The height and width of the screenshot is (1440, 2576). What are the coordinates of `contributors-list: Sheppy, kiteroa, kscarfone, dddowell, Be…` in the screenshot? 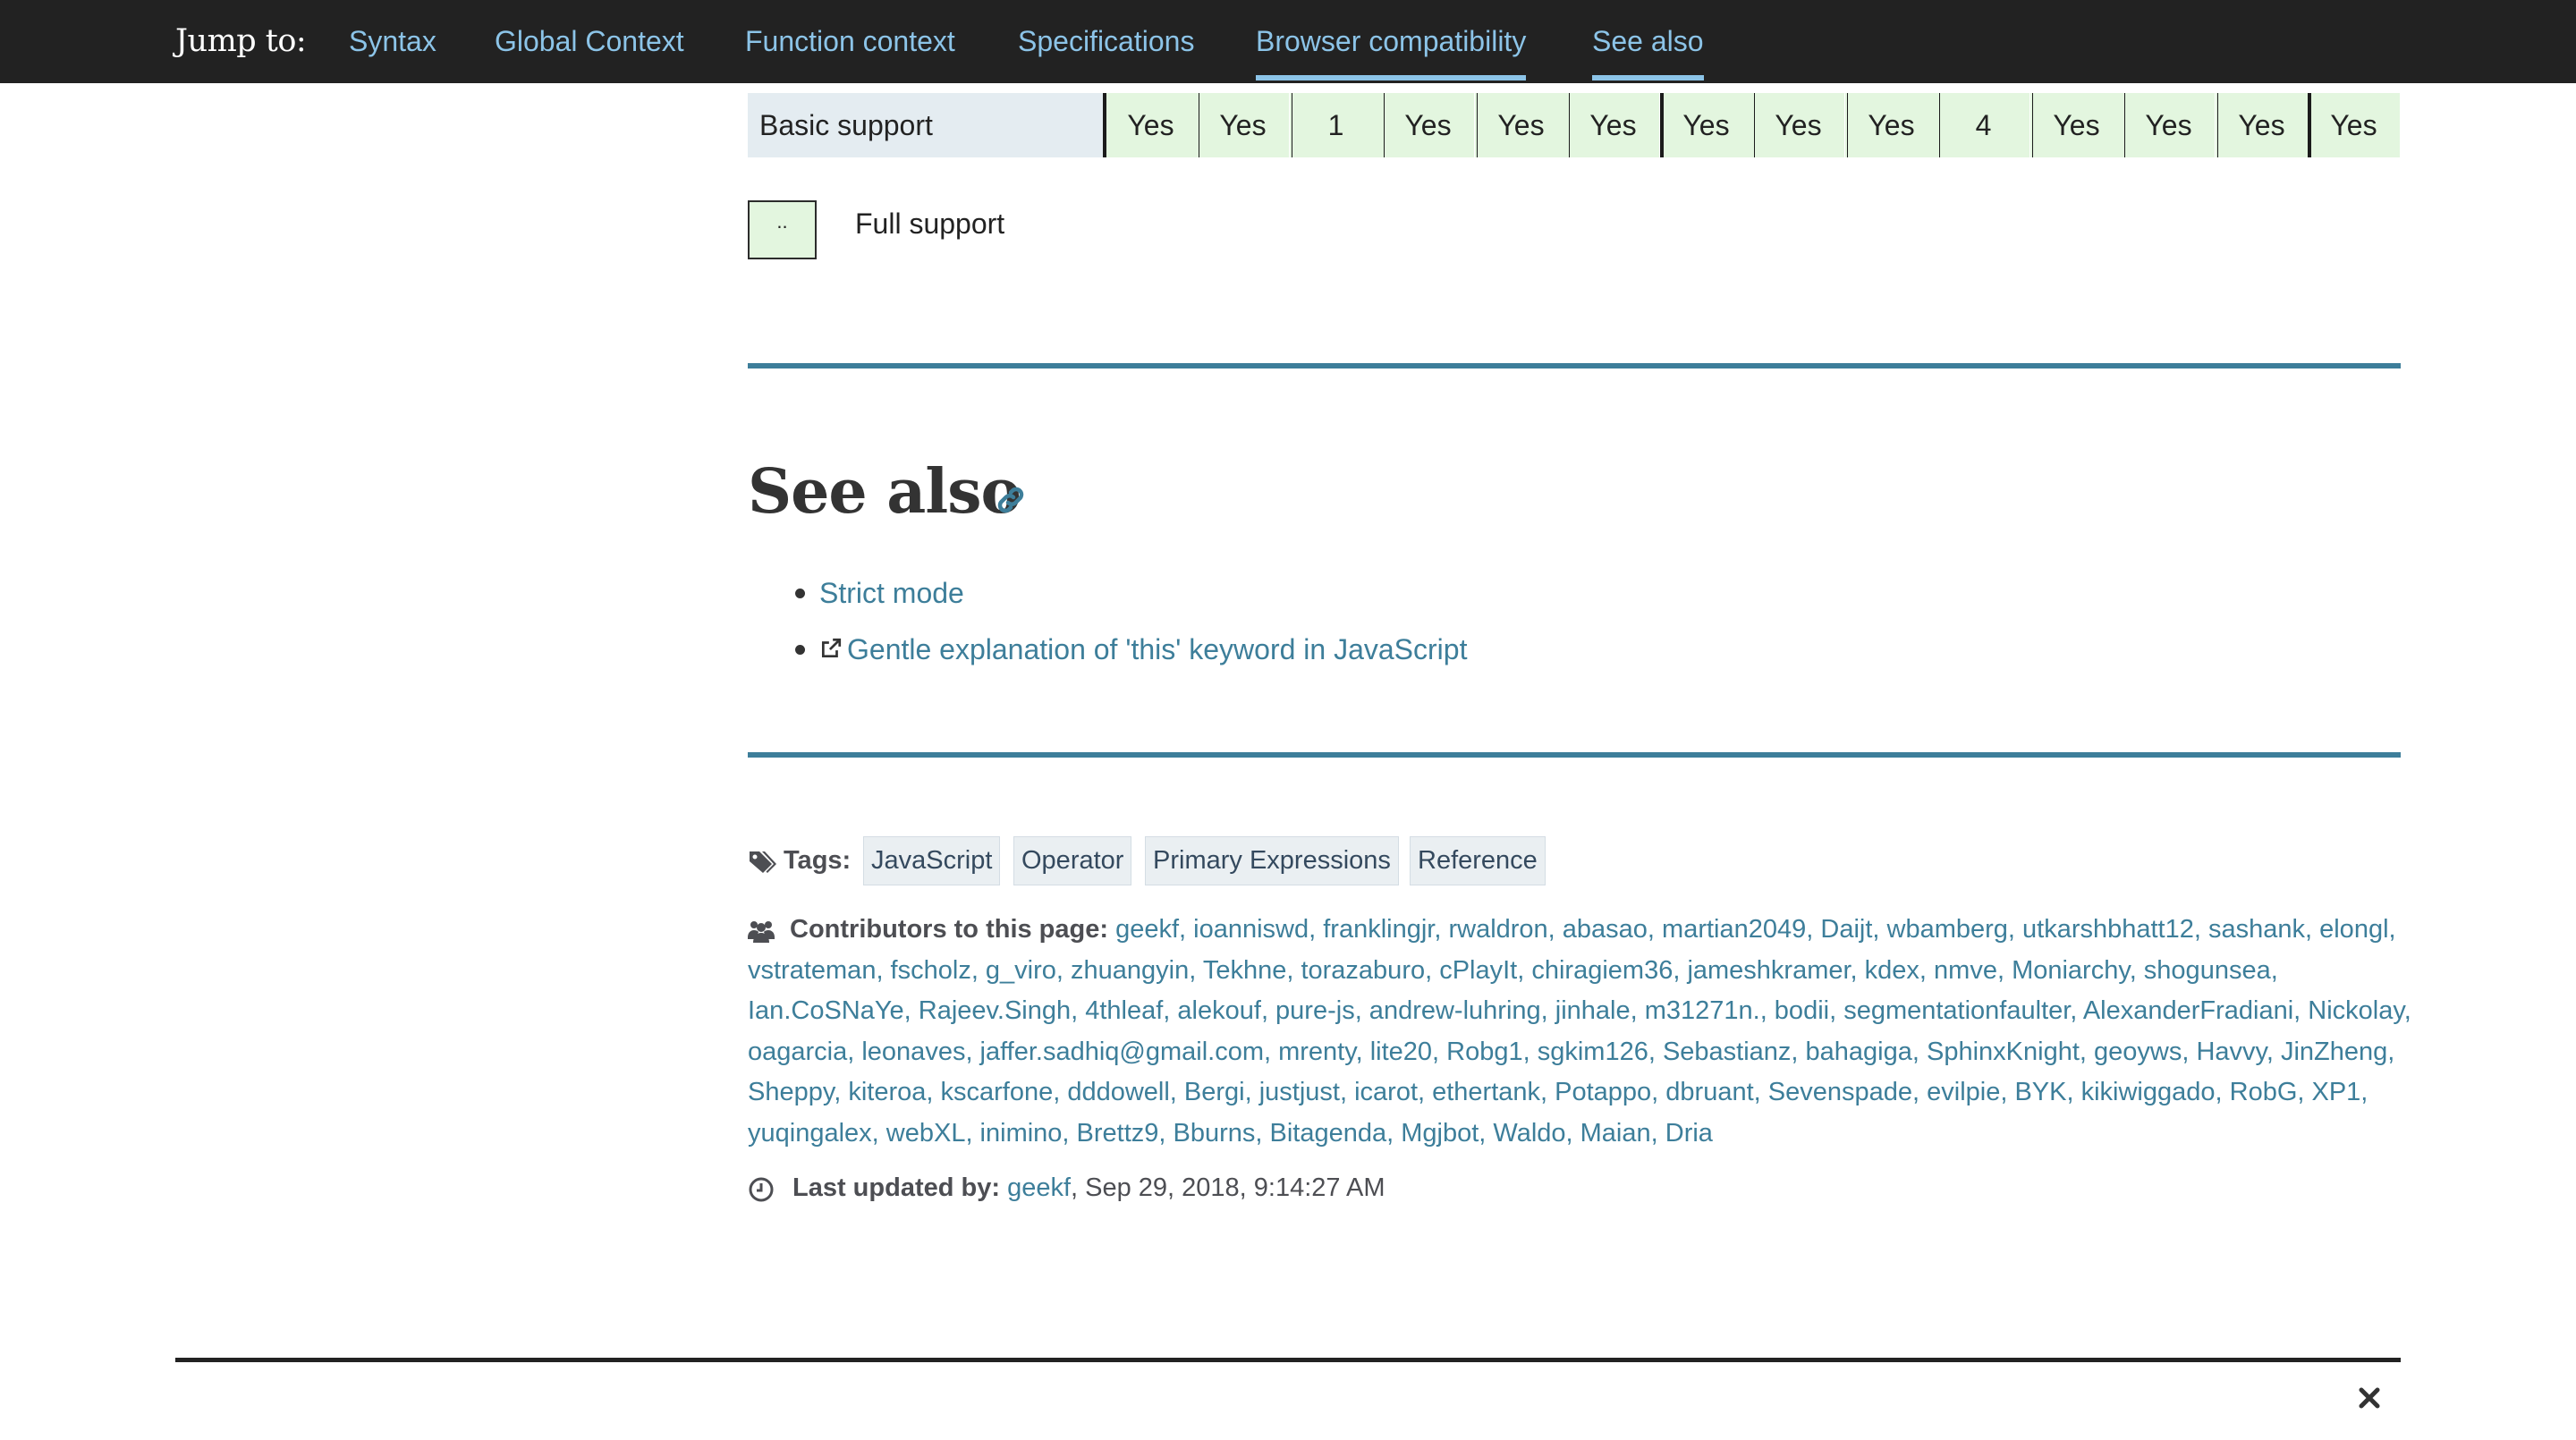 It's located at (1558, 1093).